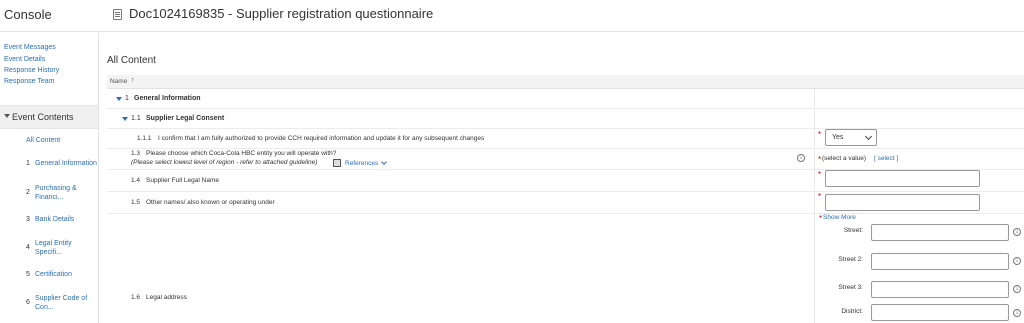 The width and height of the screenshot is (1024, 323). Describe the element at coordinates (852, 311) in the screenshot. I see `district-label: District:` at that location.